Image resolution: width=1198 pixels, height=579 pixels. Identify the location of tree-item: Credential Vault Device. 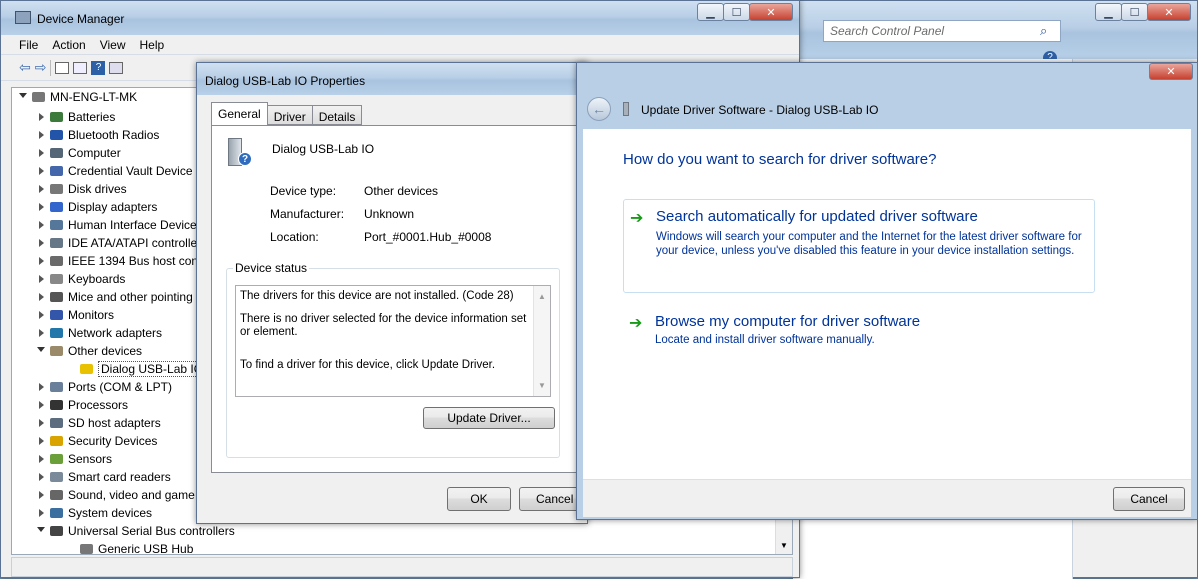
(113, 171).